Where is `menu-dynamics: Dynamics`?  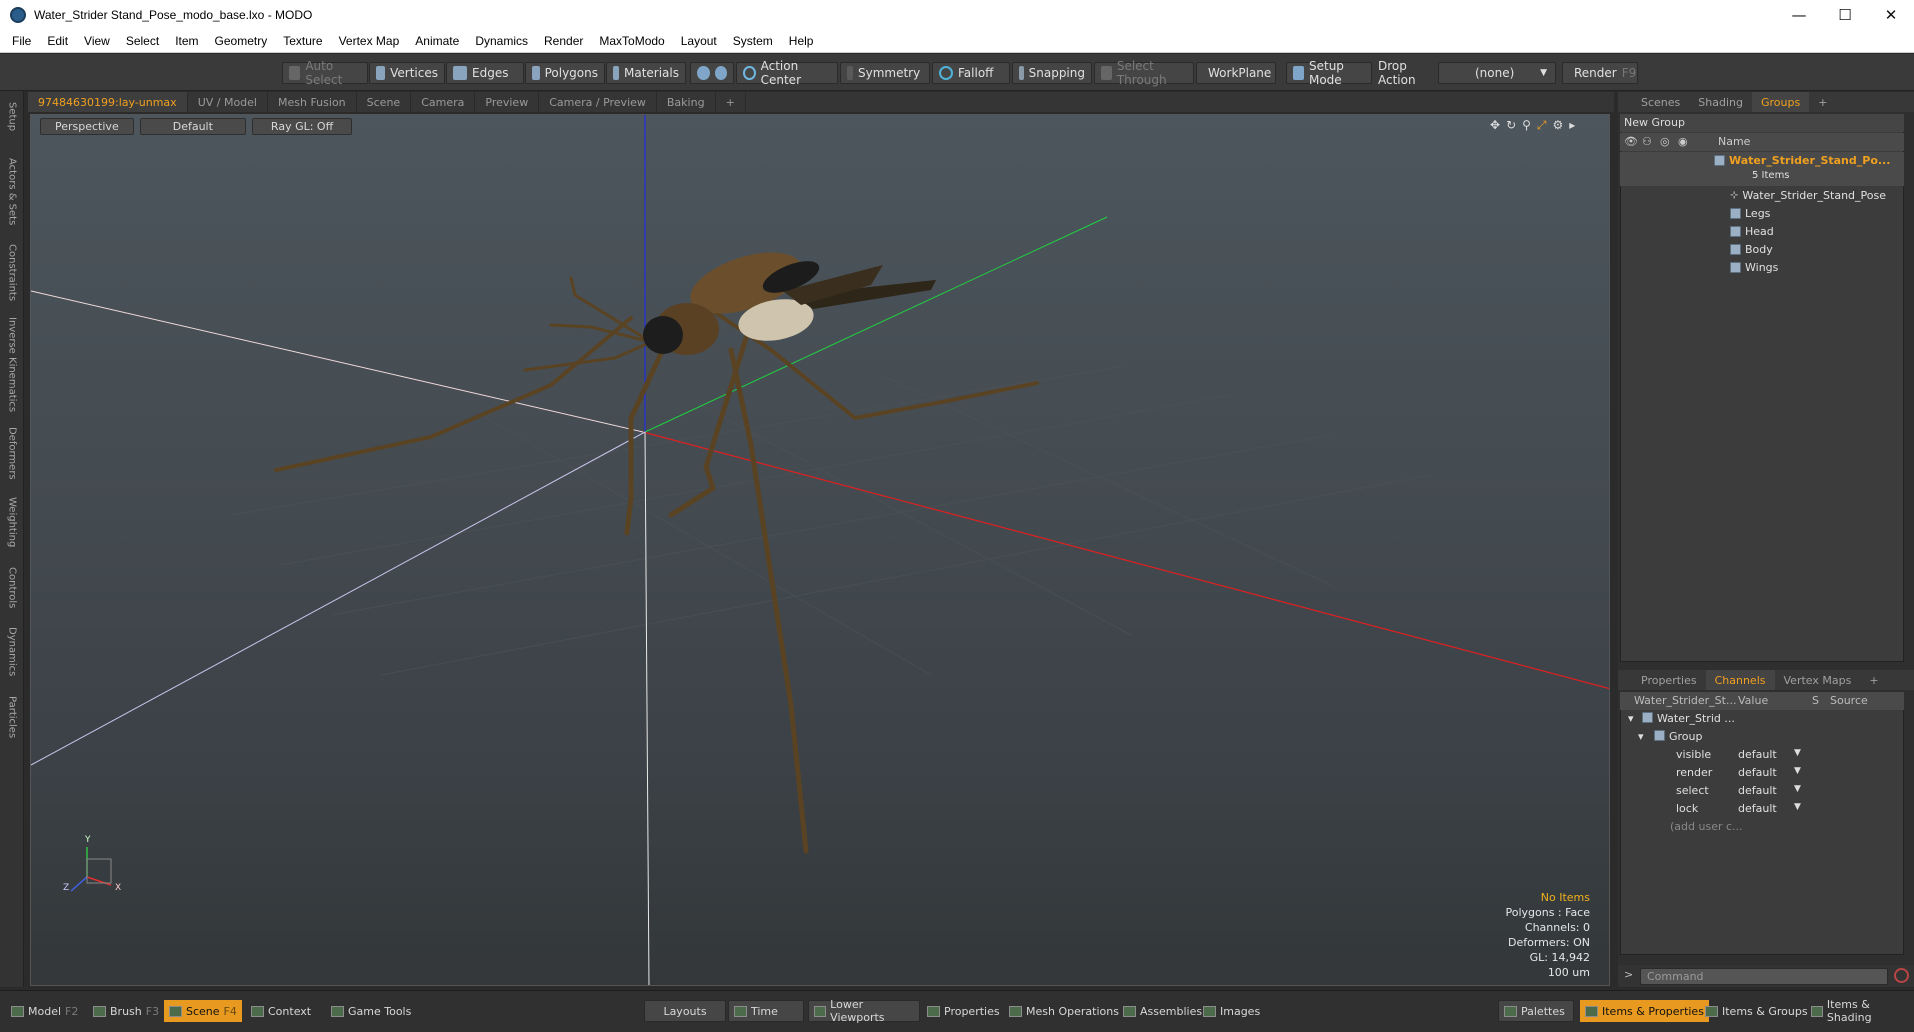
menu-dynamics: Dynamics is located at coordinates (501, 41).